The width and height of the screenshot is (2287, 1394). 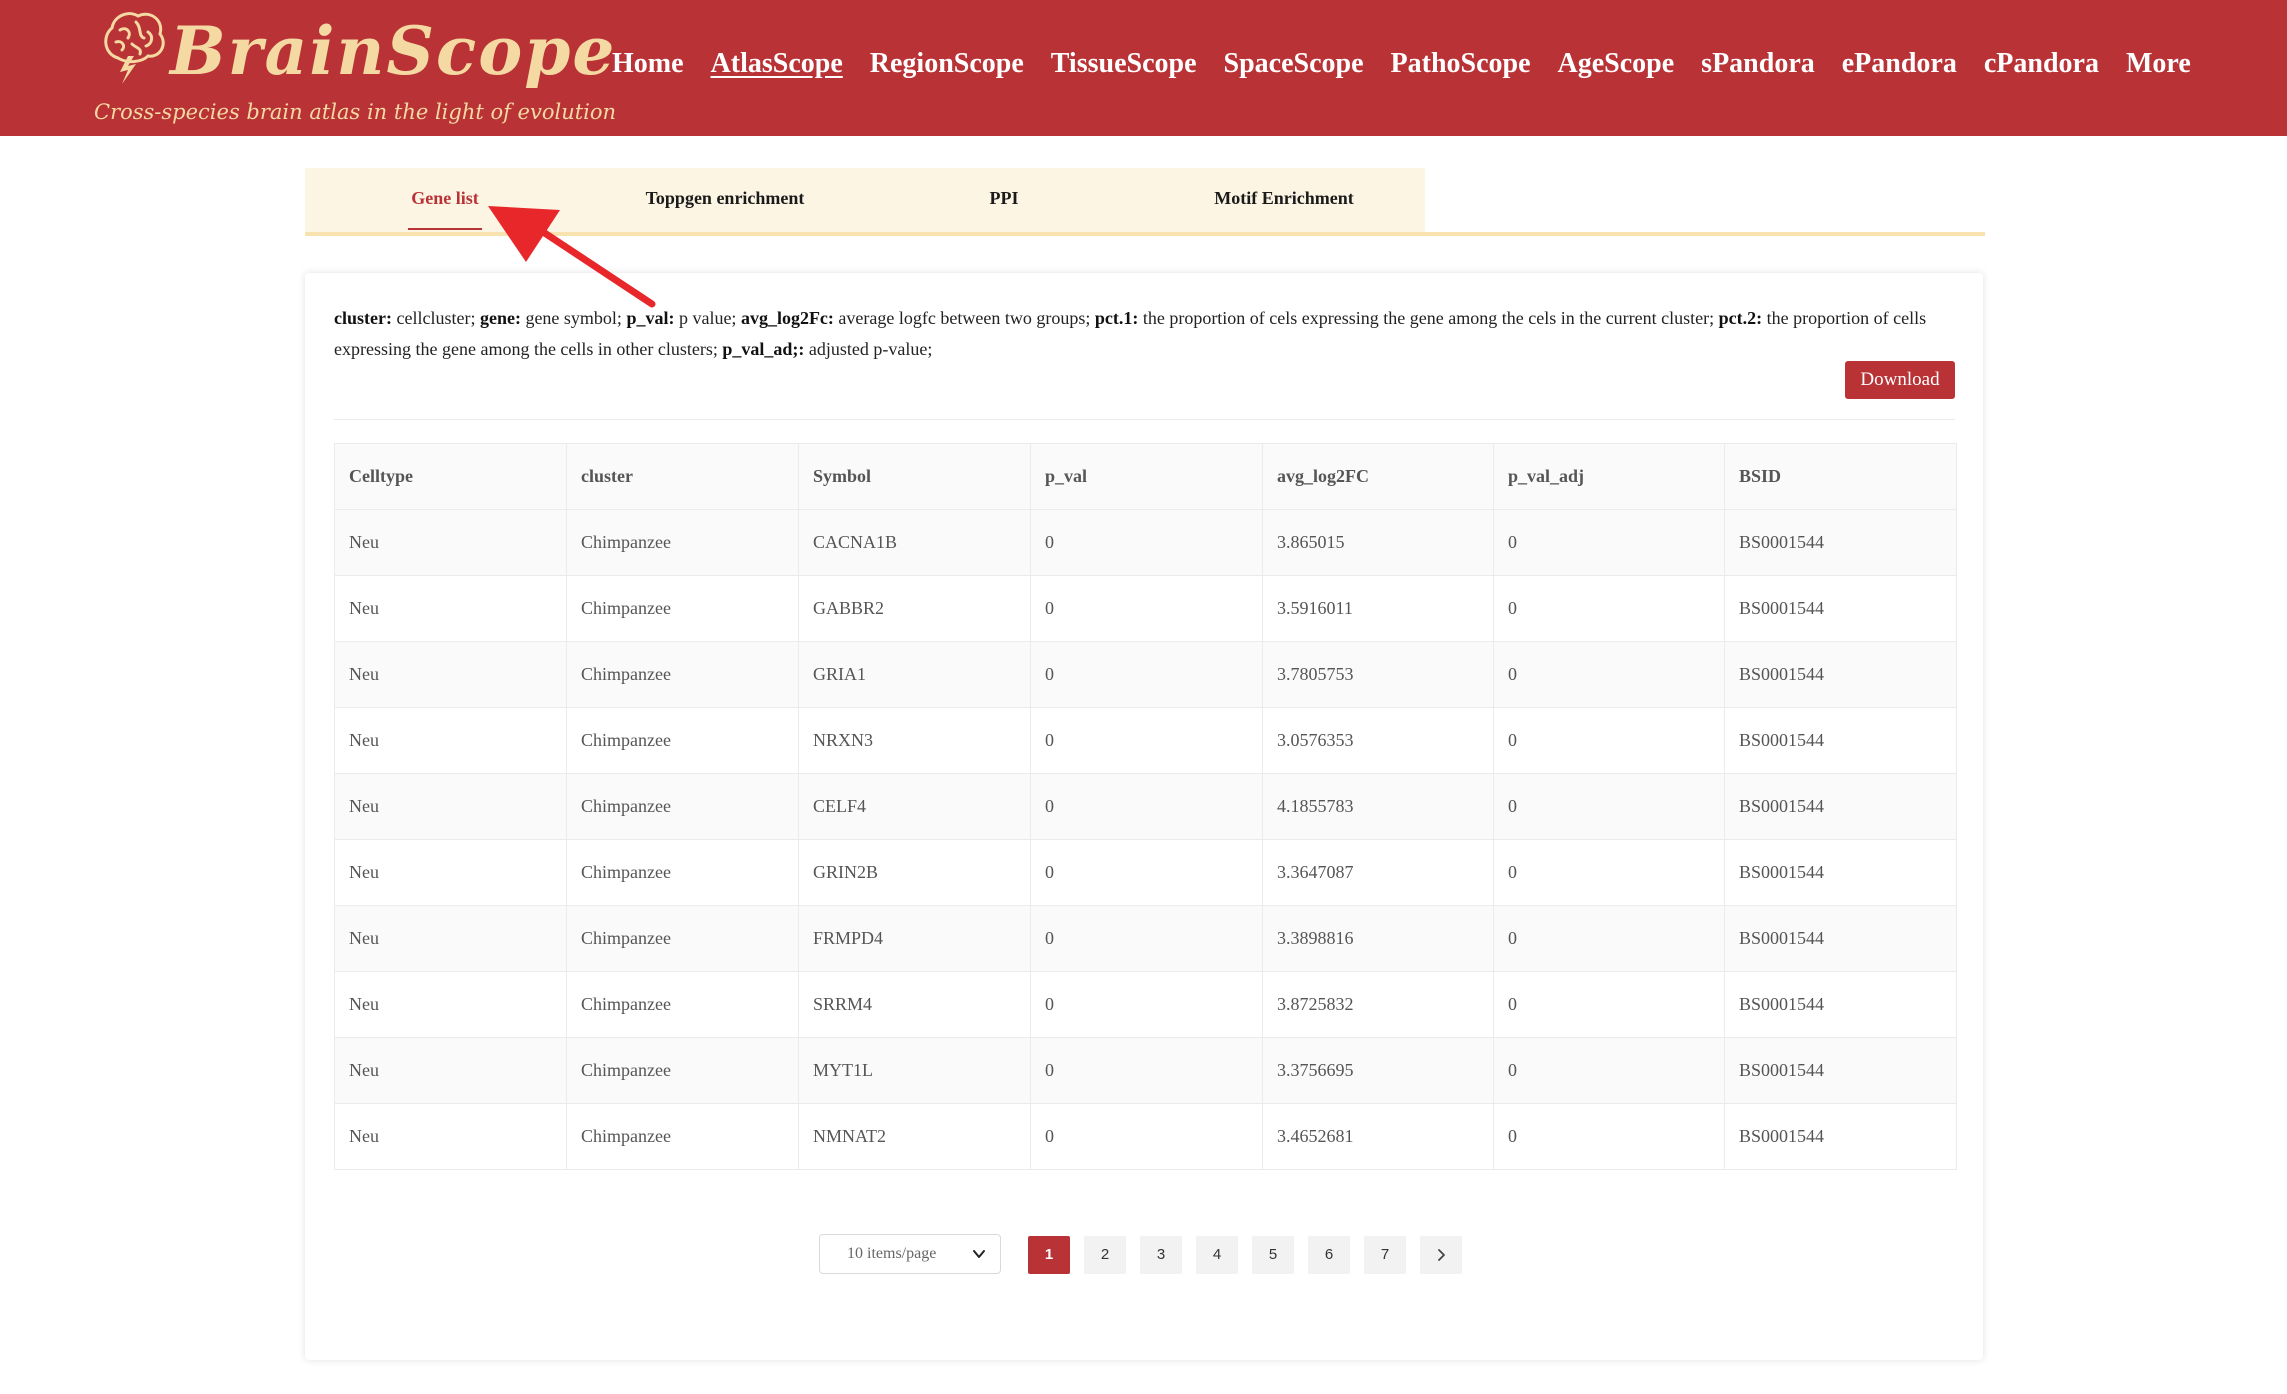 I want to click on nav-more: More, so click(x=2158, y=68).